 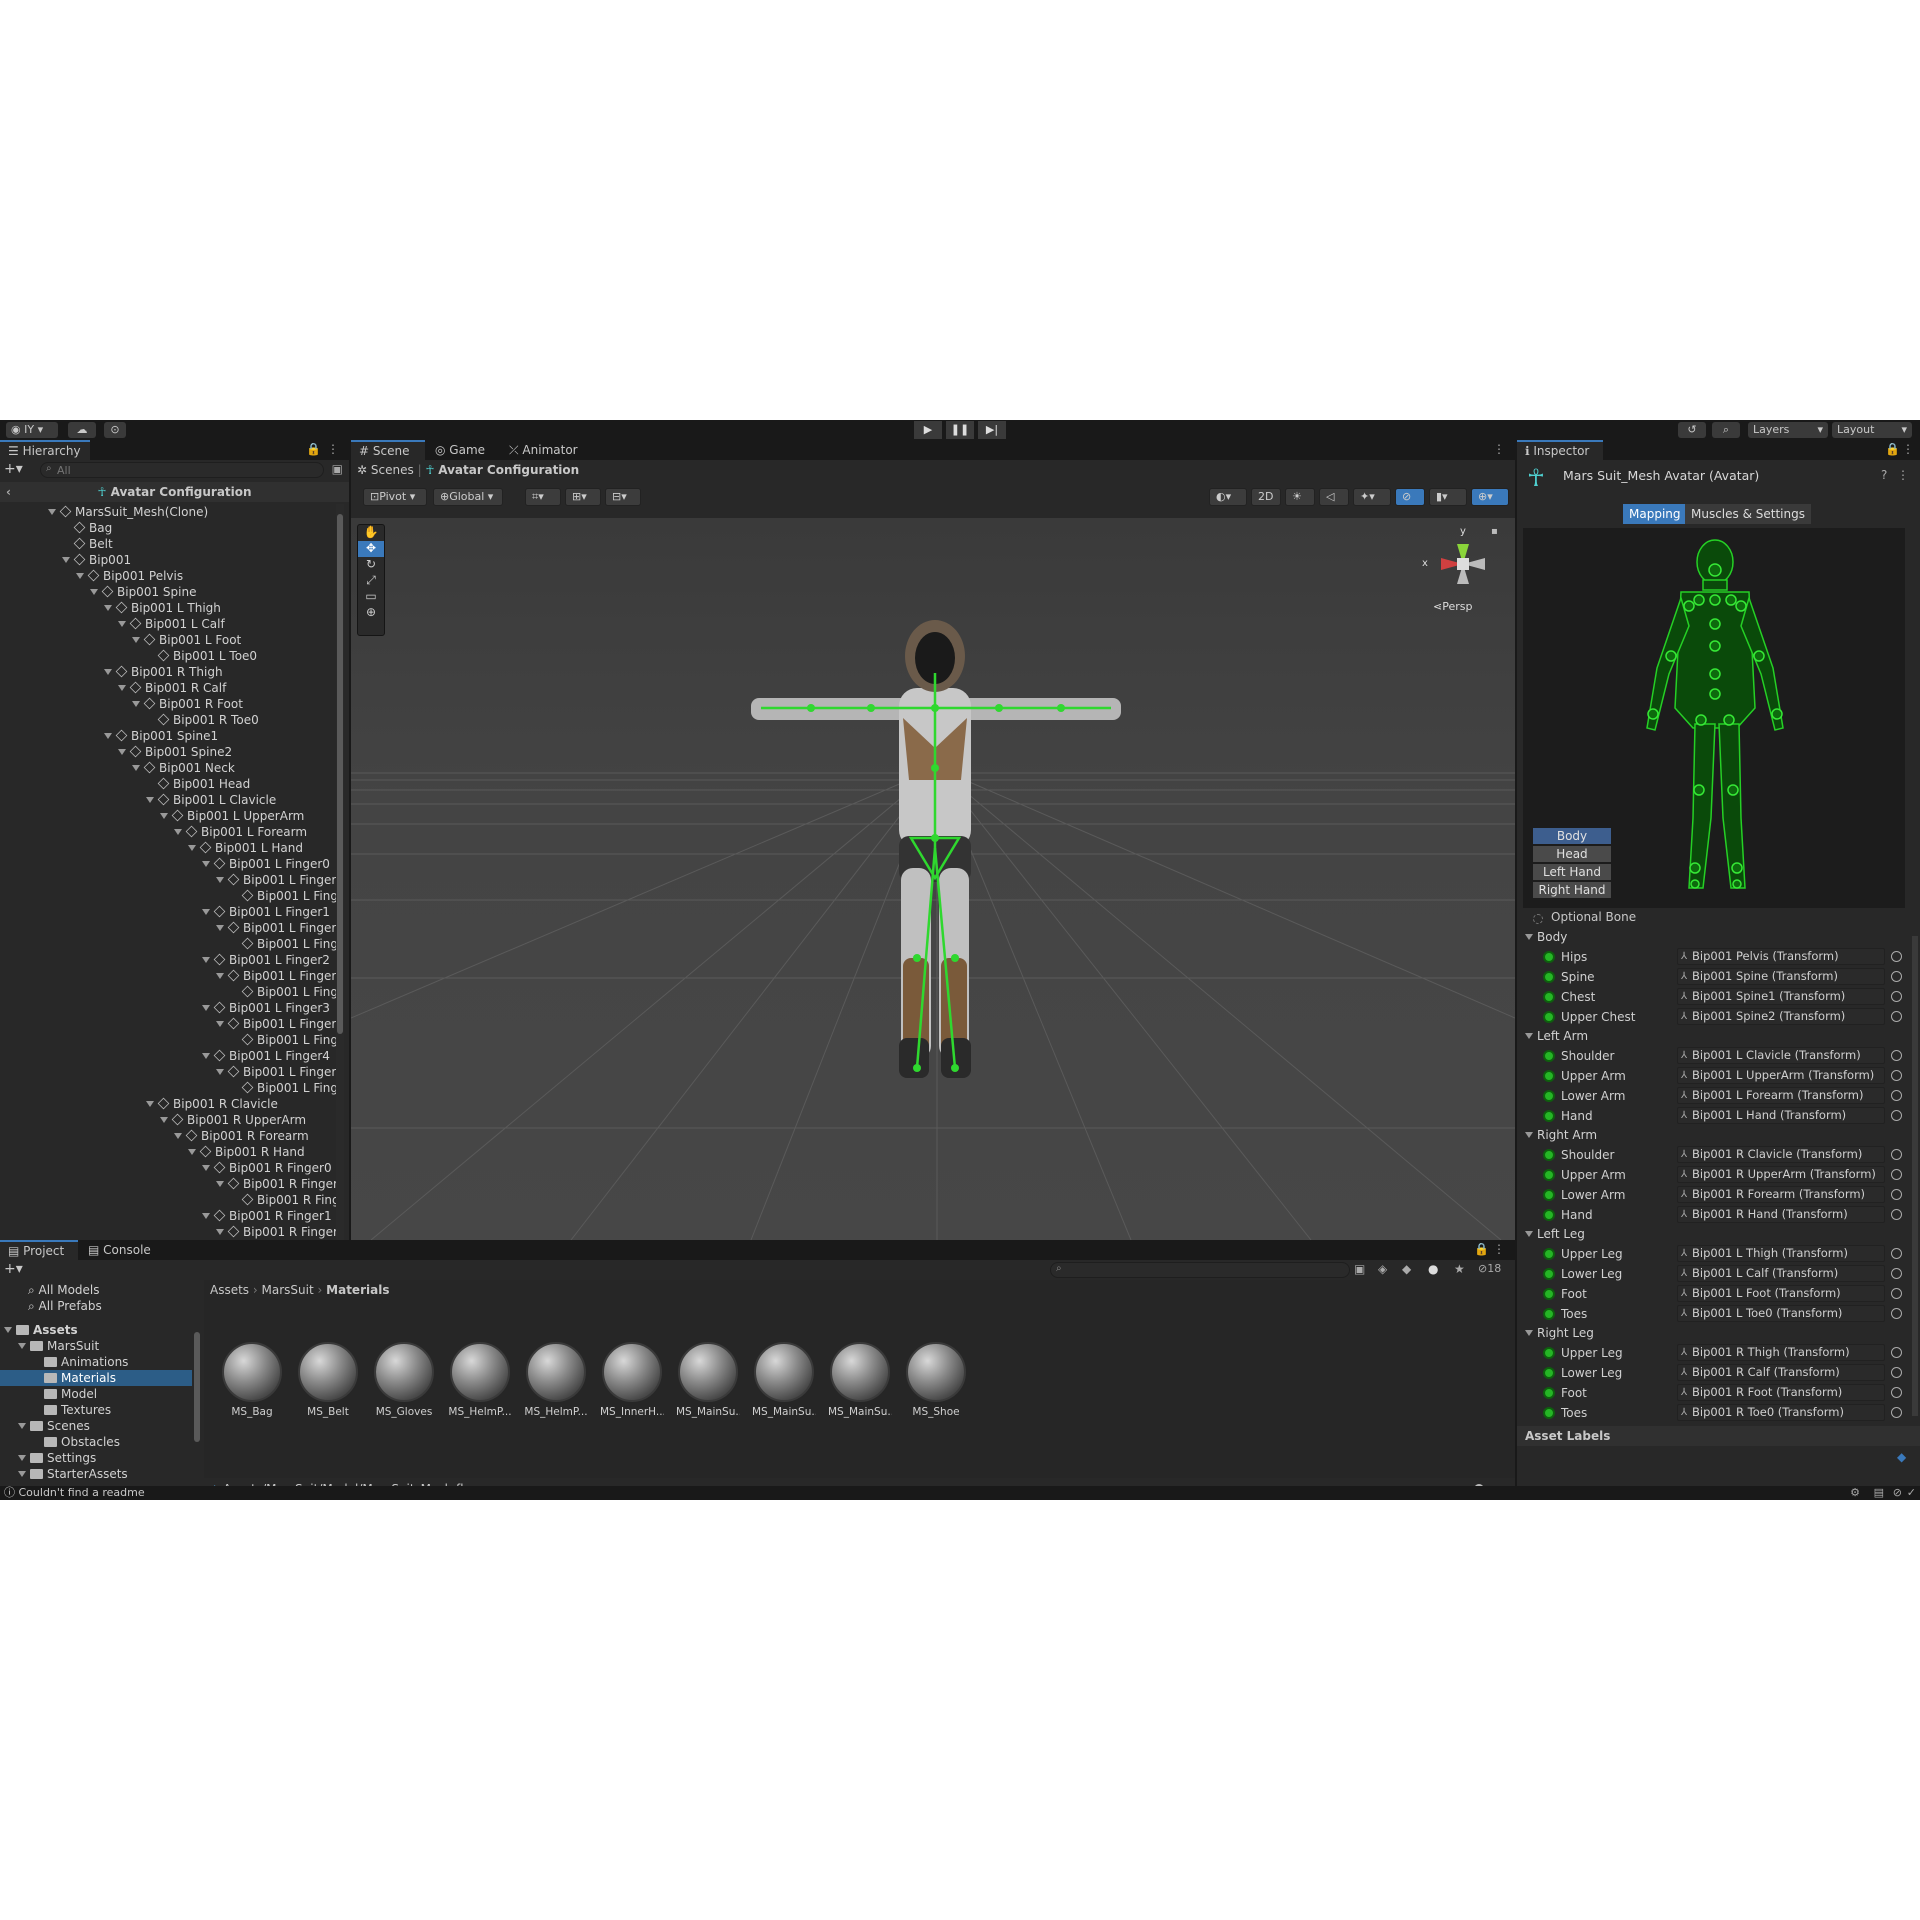 I want to click on folder-tree-item: Materials, so click(x=96, y=1378).